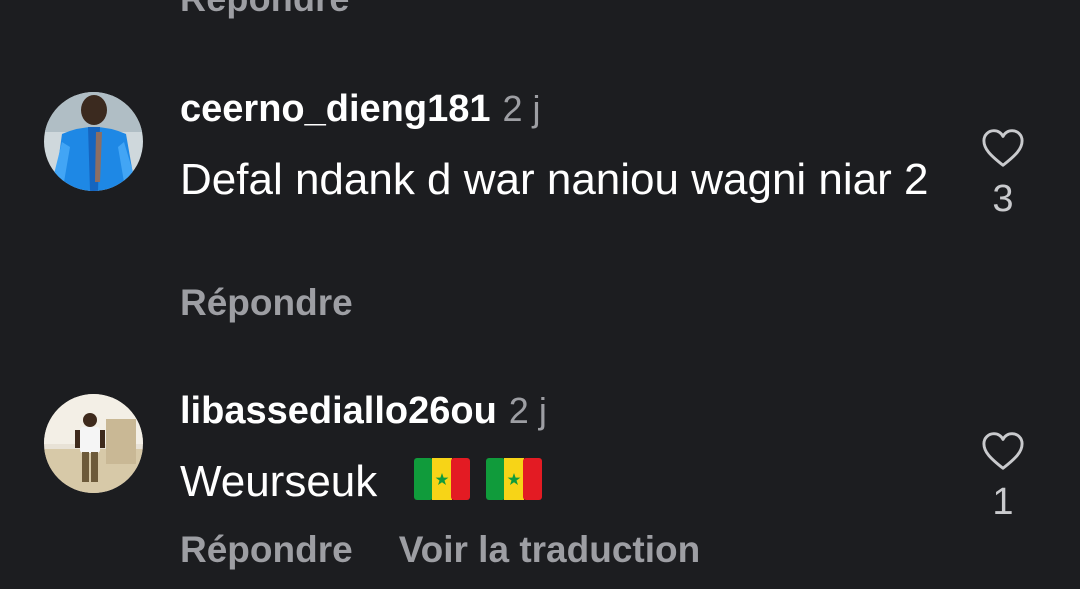  What do you see at coordinates (1003, 477) in the screenshot?
I see `like-control: 1` at bounding box center [1003, 477].